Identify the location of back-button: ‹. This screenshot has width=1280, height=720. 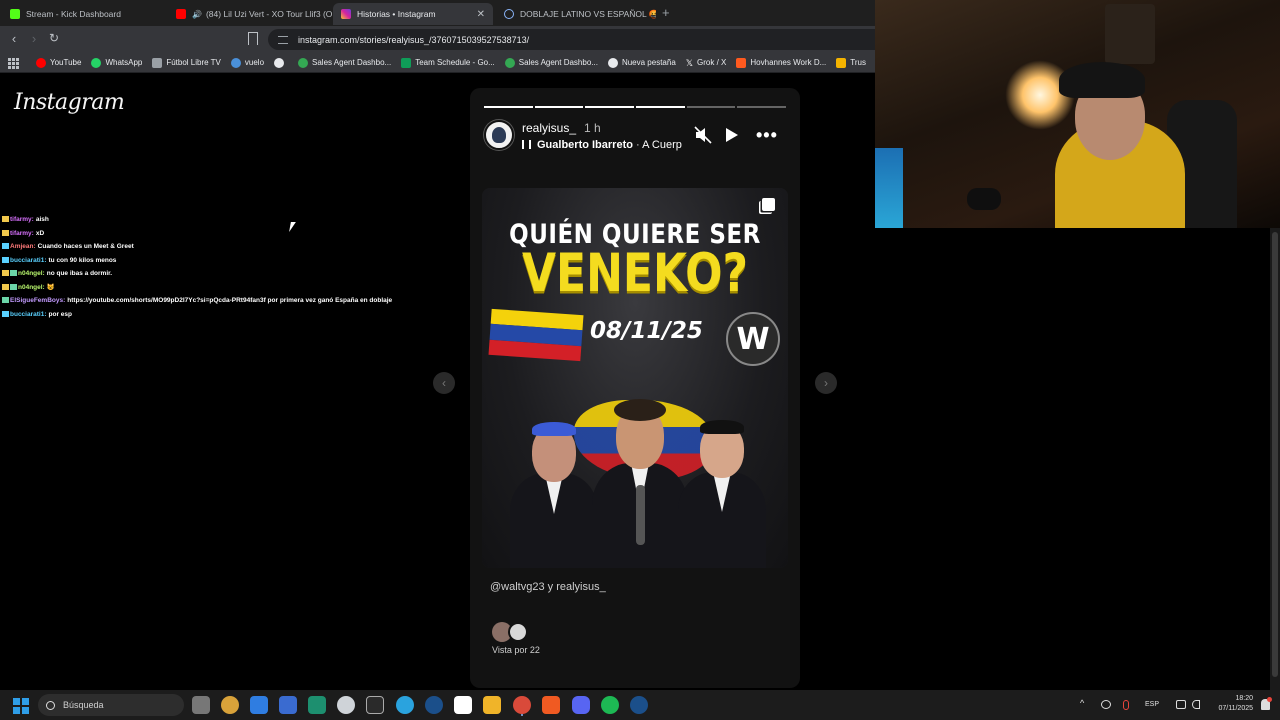
(14, 38).